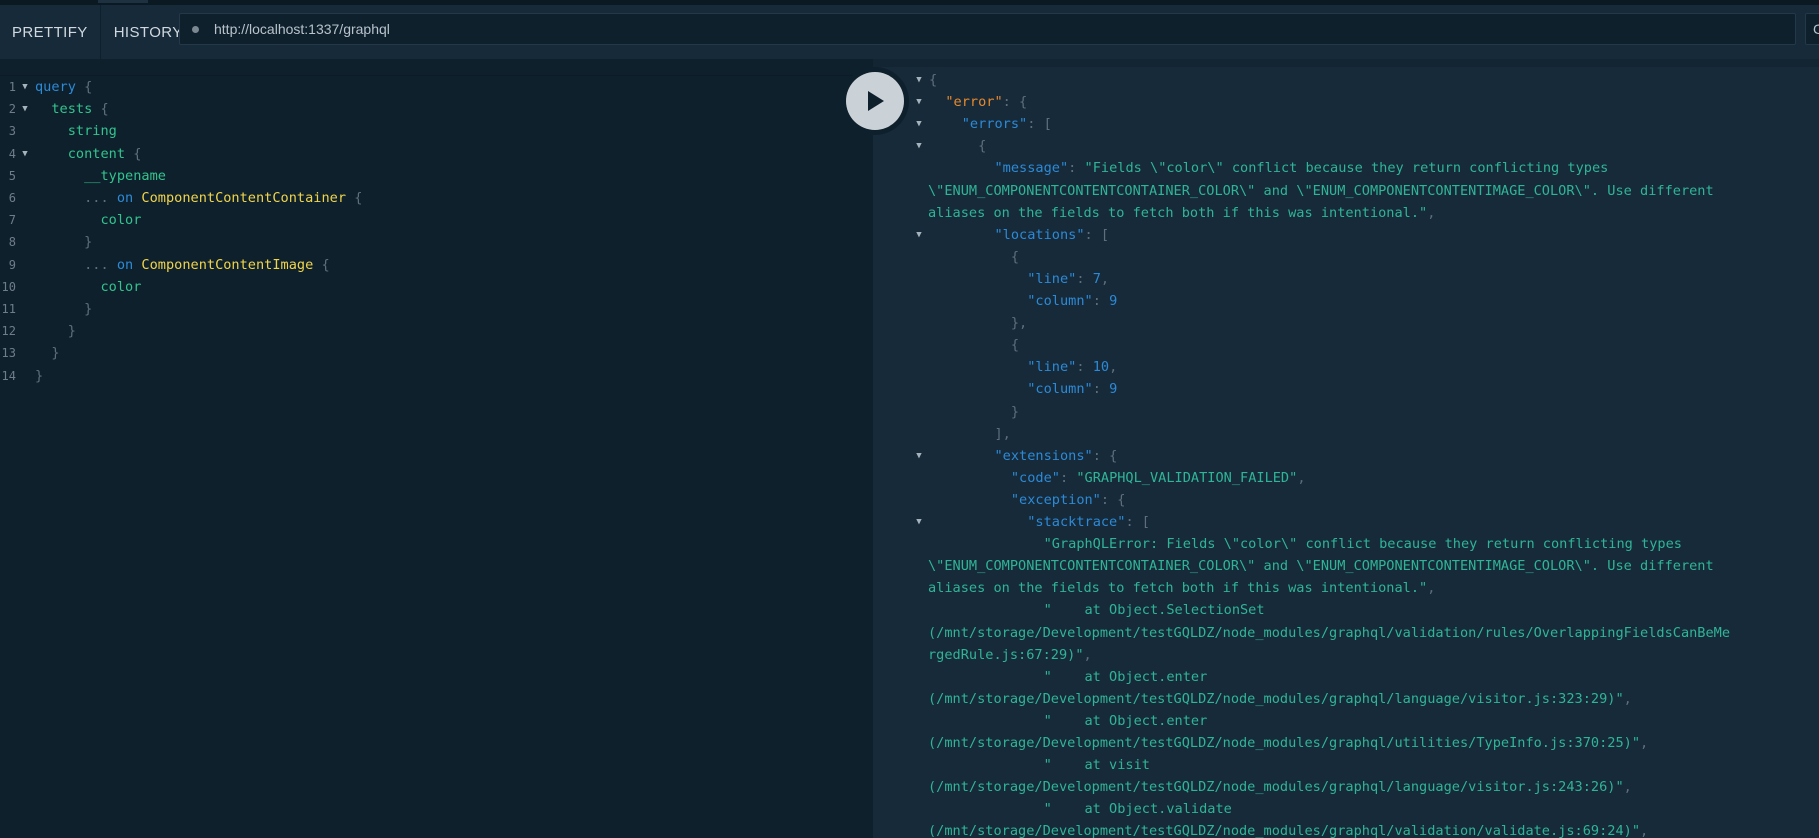  Describe the element at coordinates (1096, 765) in the screenshot. I see `token-str: " at visit` at that location.